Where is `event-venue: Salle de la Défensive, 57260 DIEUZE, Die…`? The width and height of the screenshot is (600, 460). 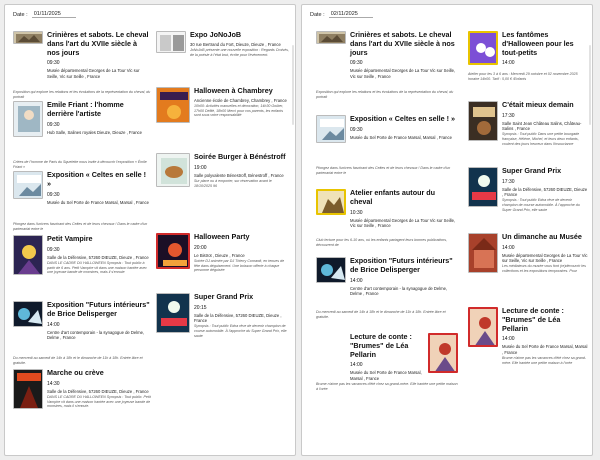 event-venue: Salle de la Défensive, 57260 DIEUZE, Die… is located at coordinates (98, 391).